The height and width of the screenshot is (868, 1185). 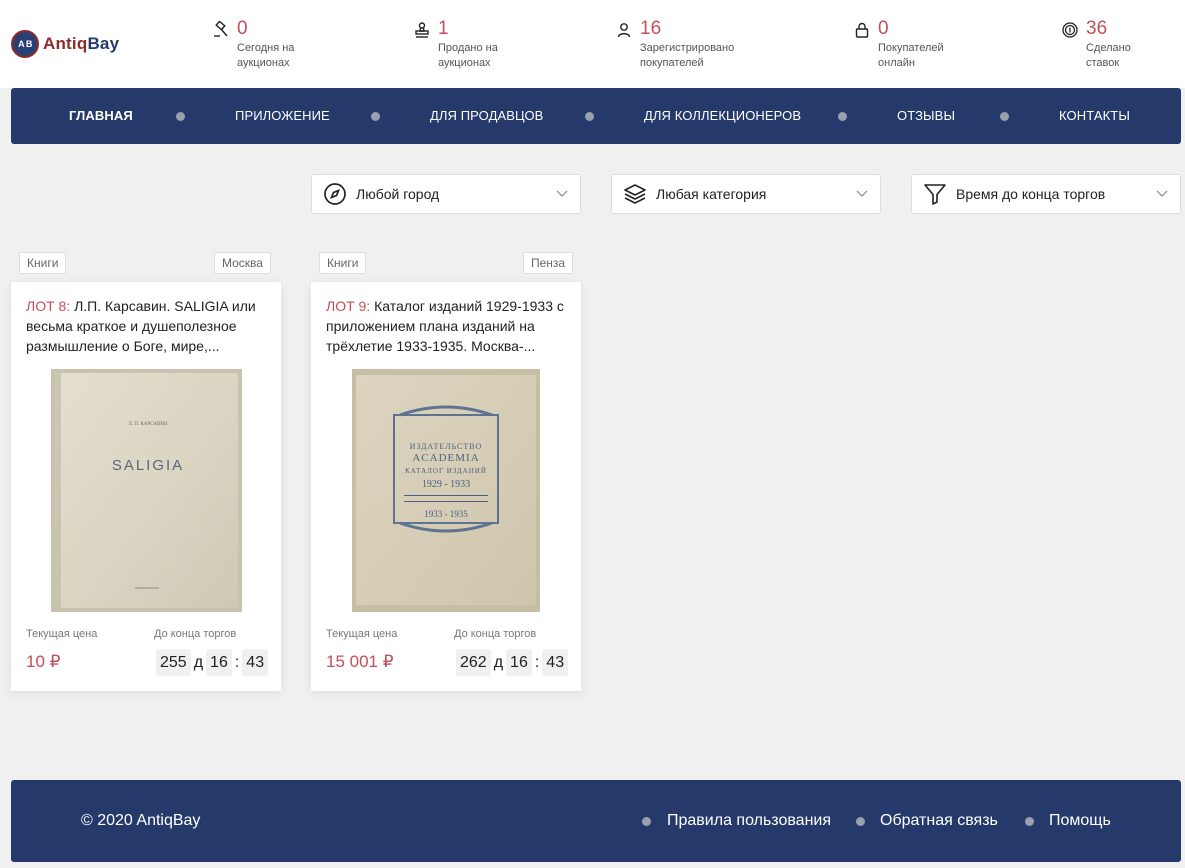 I want to click on timer-days: 262, so click(x=473, y=662).